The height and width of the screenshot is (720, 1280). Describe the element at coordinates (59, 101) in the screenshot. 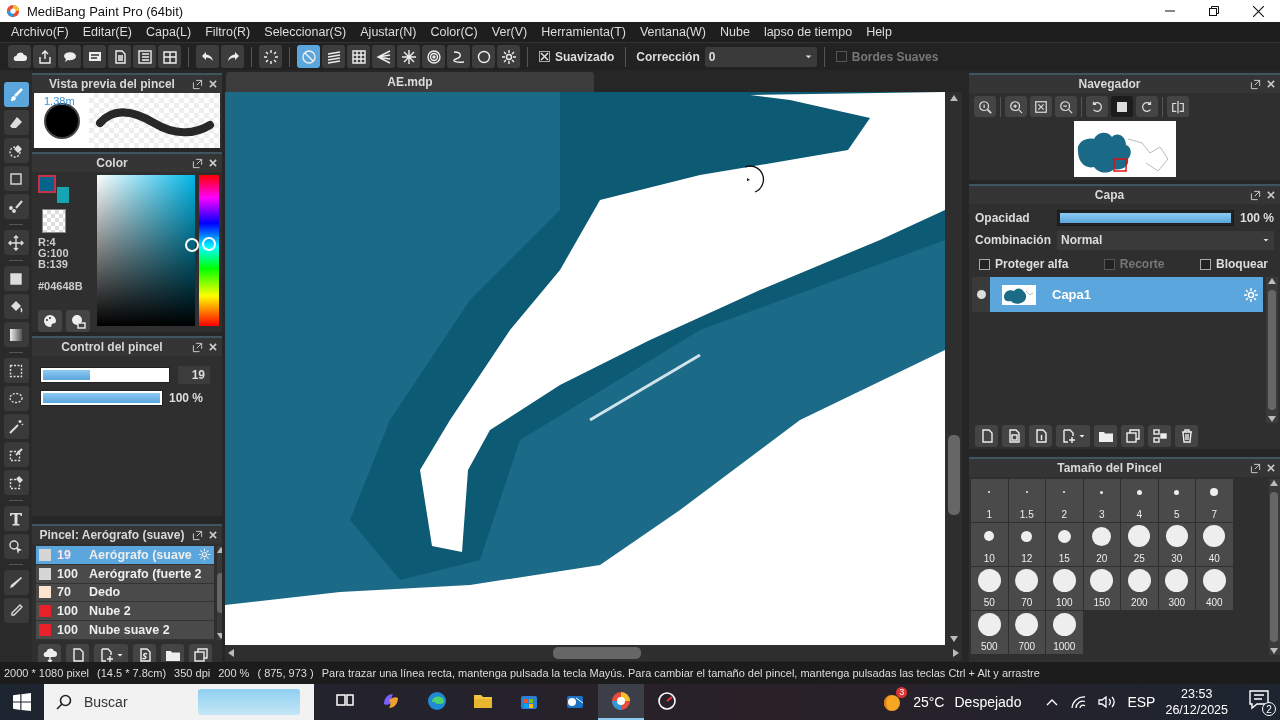

I see `brush-size-text: 1.38m` at that location.